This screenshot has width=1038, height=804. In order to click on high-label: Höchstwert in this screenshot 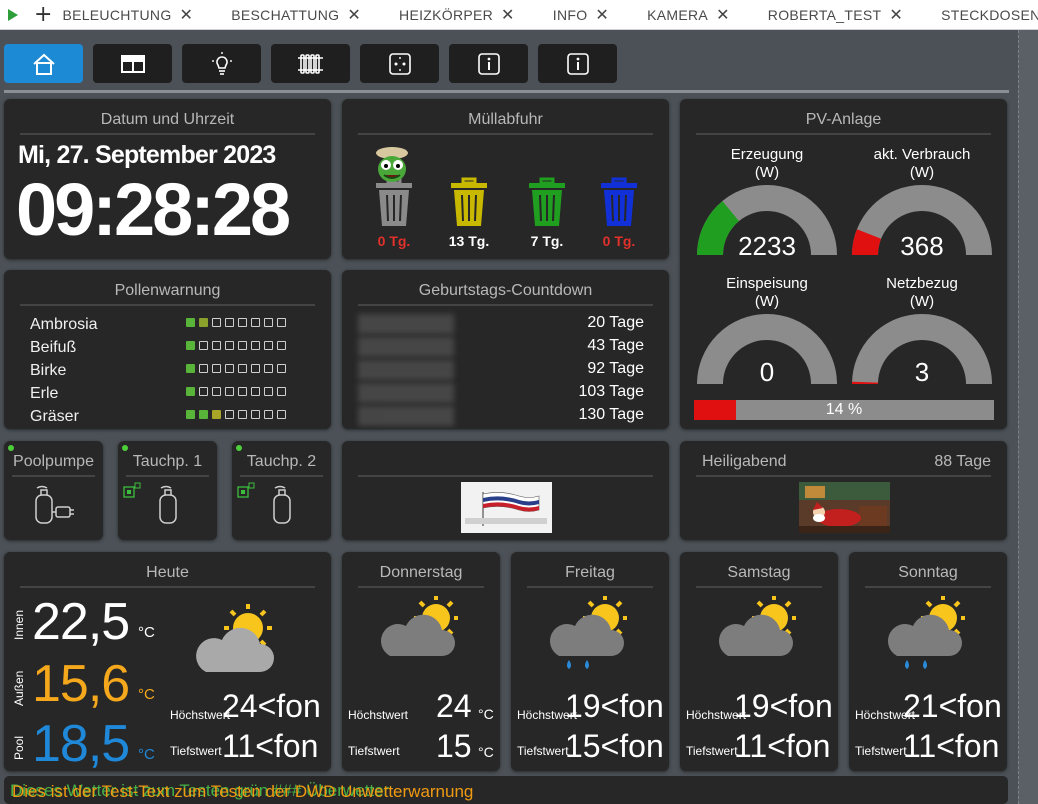, I will do `click(378, 715)`.